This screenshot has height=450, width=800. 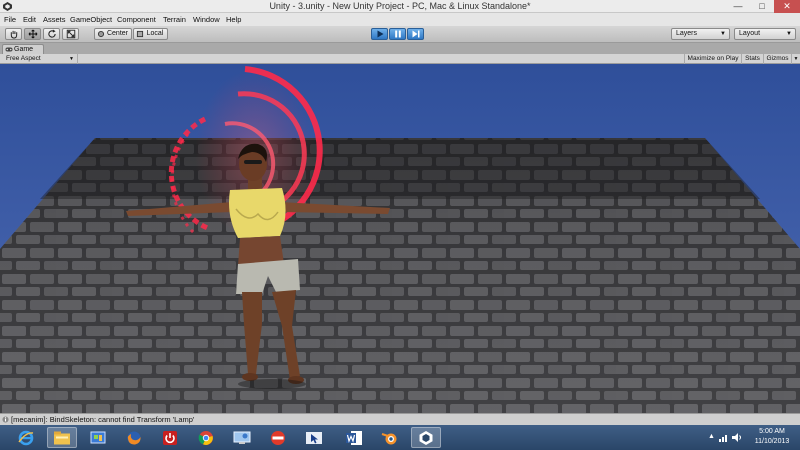 I want to click on taskbar-file-explorer, so click(x=62, y=437).